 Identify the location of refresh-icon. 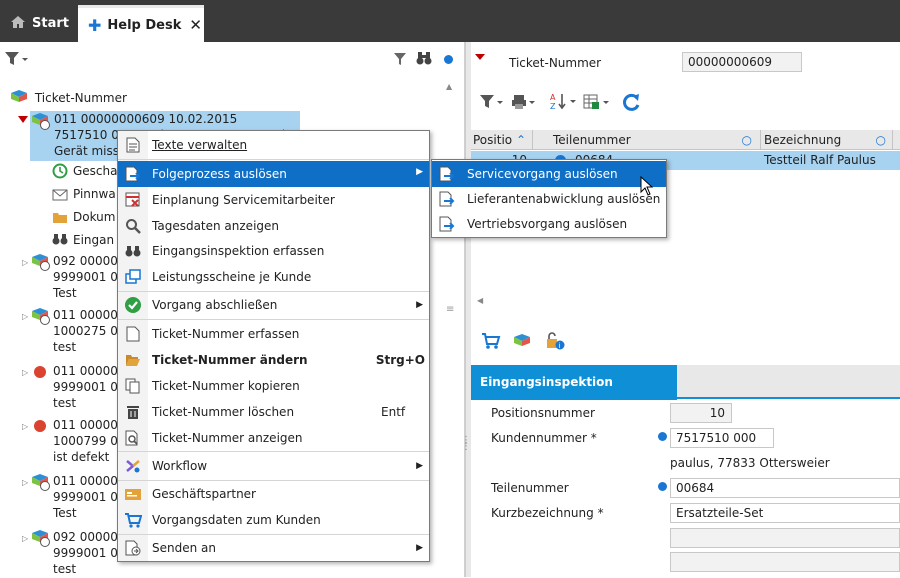
(631, 103).